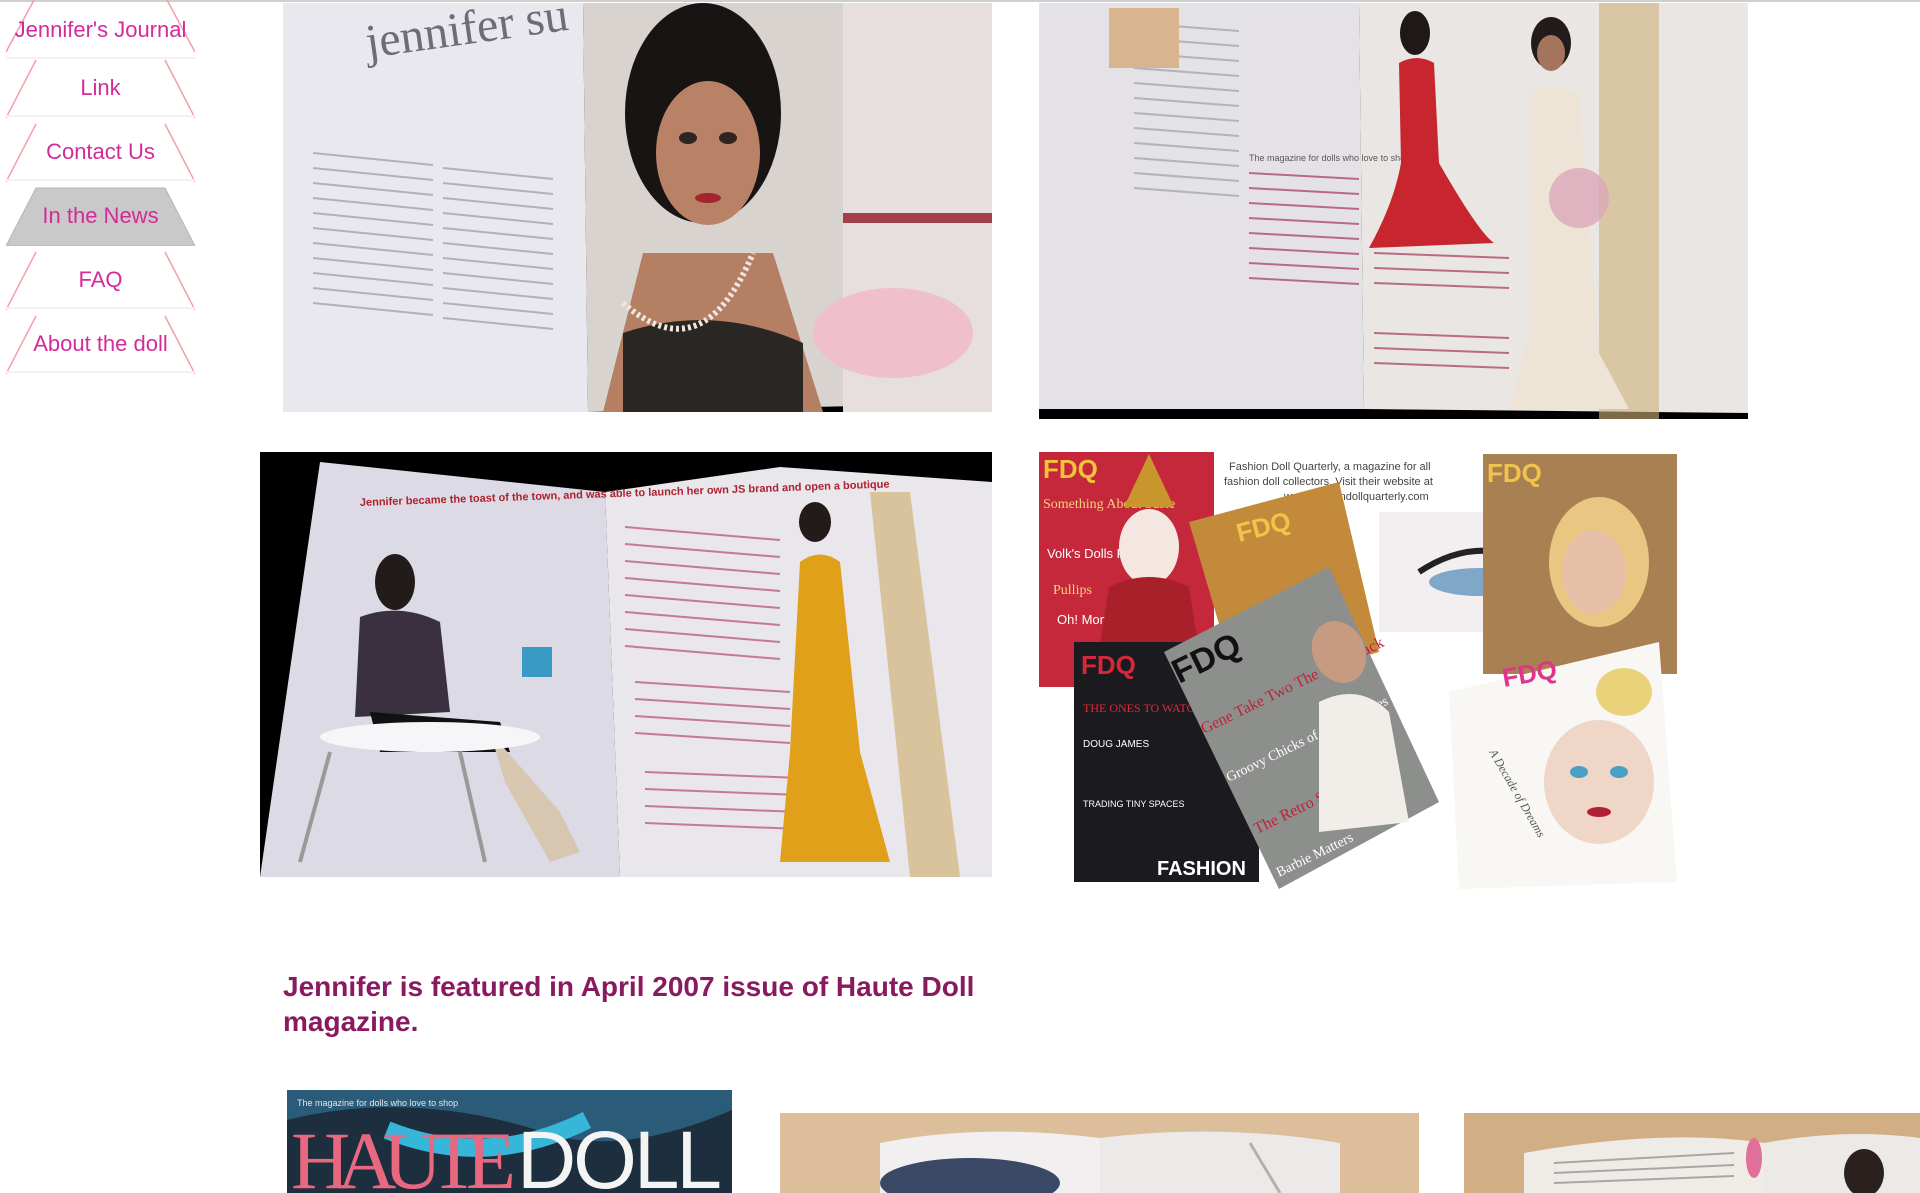 The height and width of the screenshot is (1193, 1920). I want to click on nav-item-contact-us: Contact Us, so click(100, 152).